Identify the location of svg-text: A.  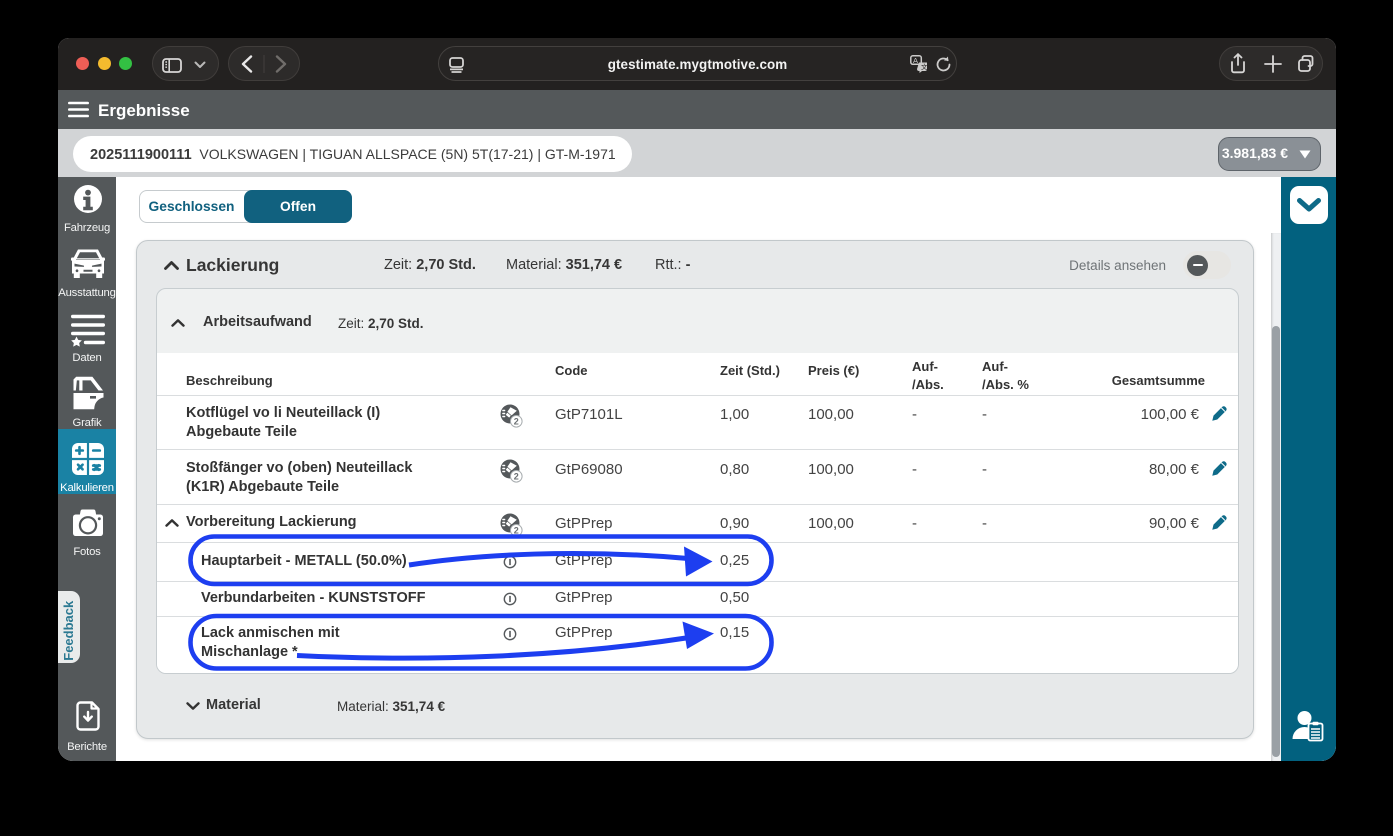
(915, 60).